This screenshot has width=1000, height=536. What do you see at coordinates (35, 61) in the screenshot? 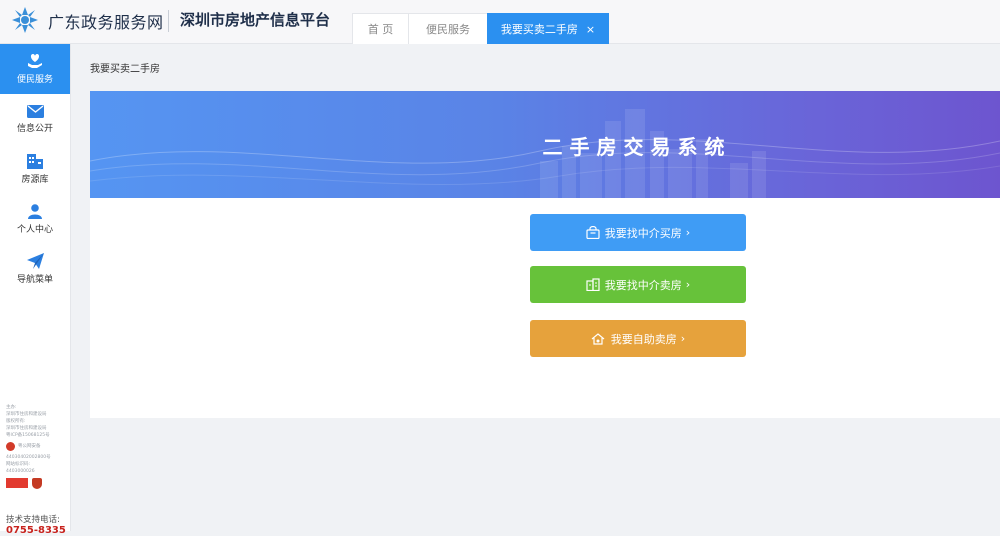
I see `heart-hand-icon` at bounding box center [35, 61].